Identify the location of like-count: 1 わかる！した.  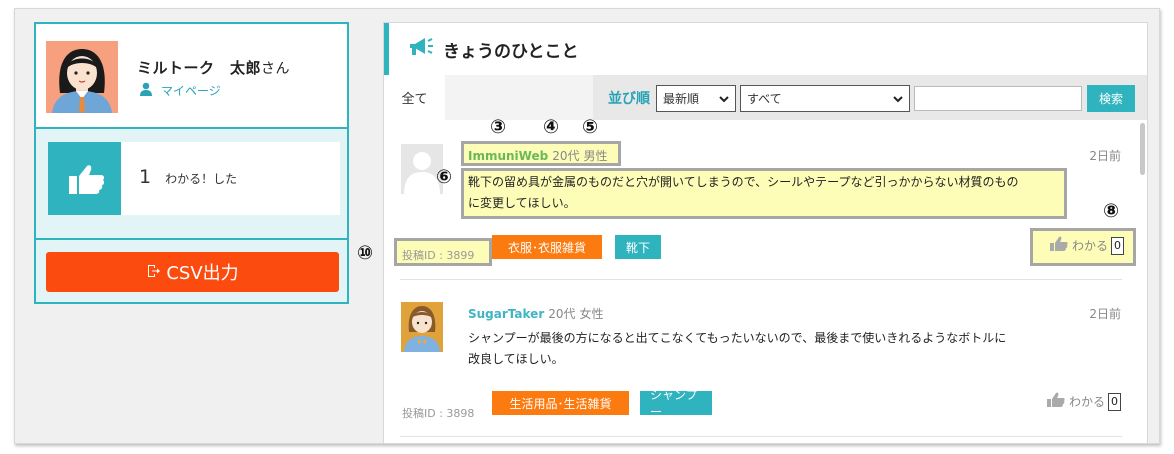
(188, 177).